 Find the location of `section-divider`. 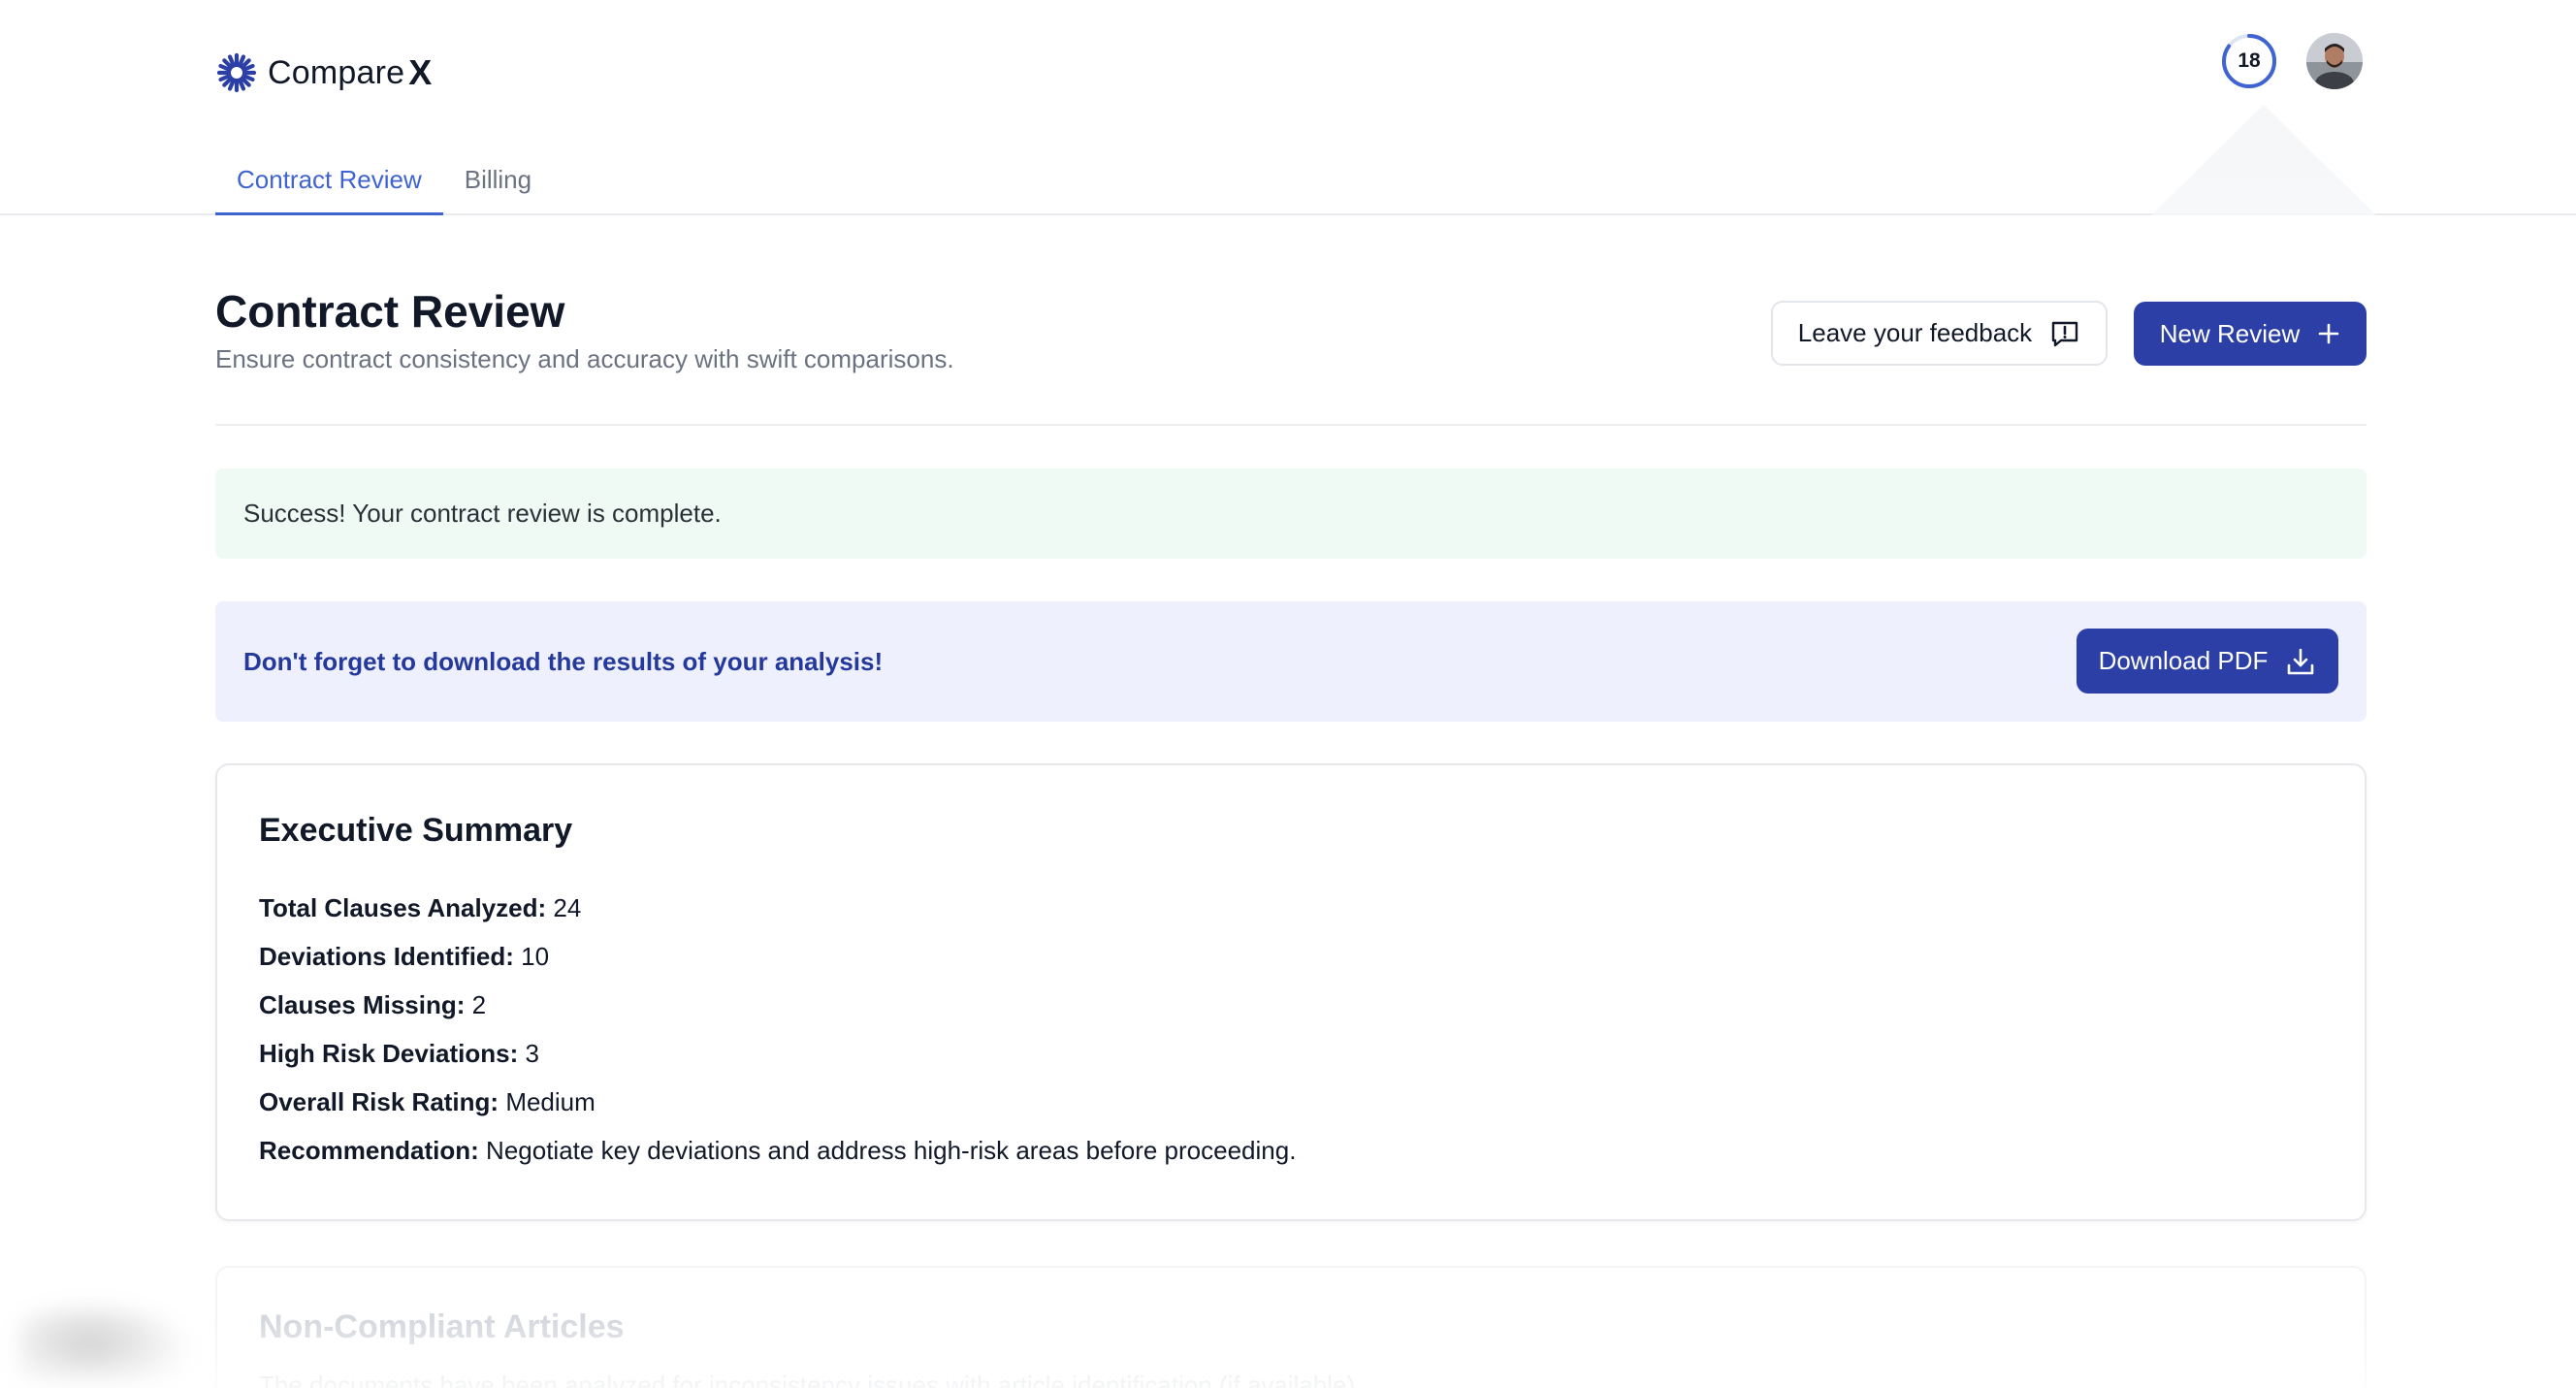

section-divider is located at coordinates (1291, 425).